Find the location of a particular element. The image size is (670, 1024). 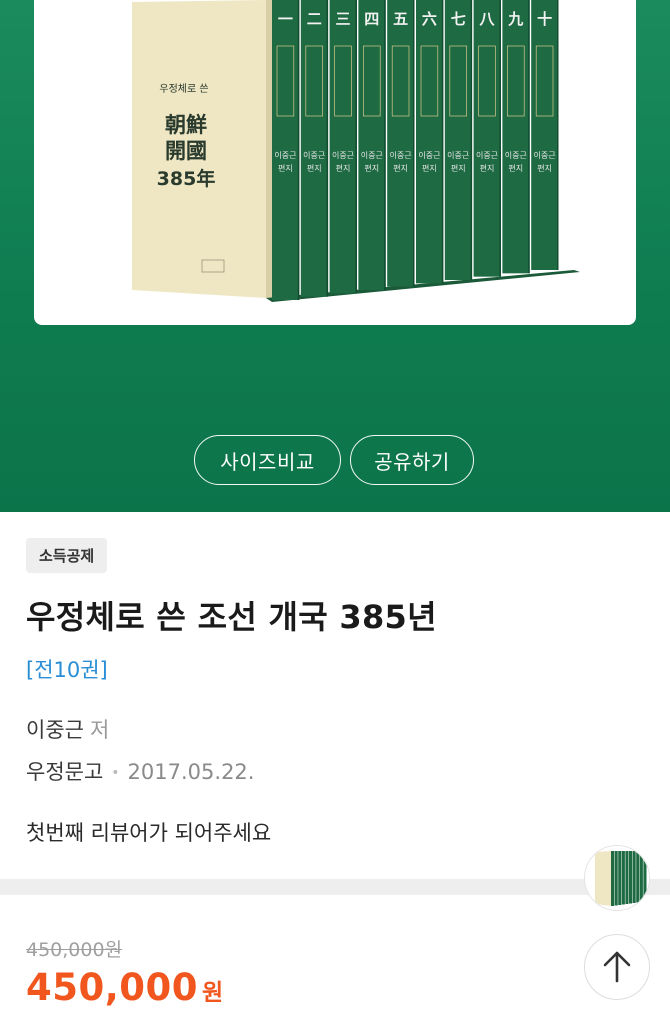

book-spine: 五 이중근편지 is located at coordinates (401, 143).